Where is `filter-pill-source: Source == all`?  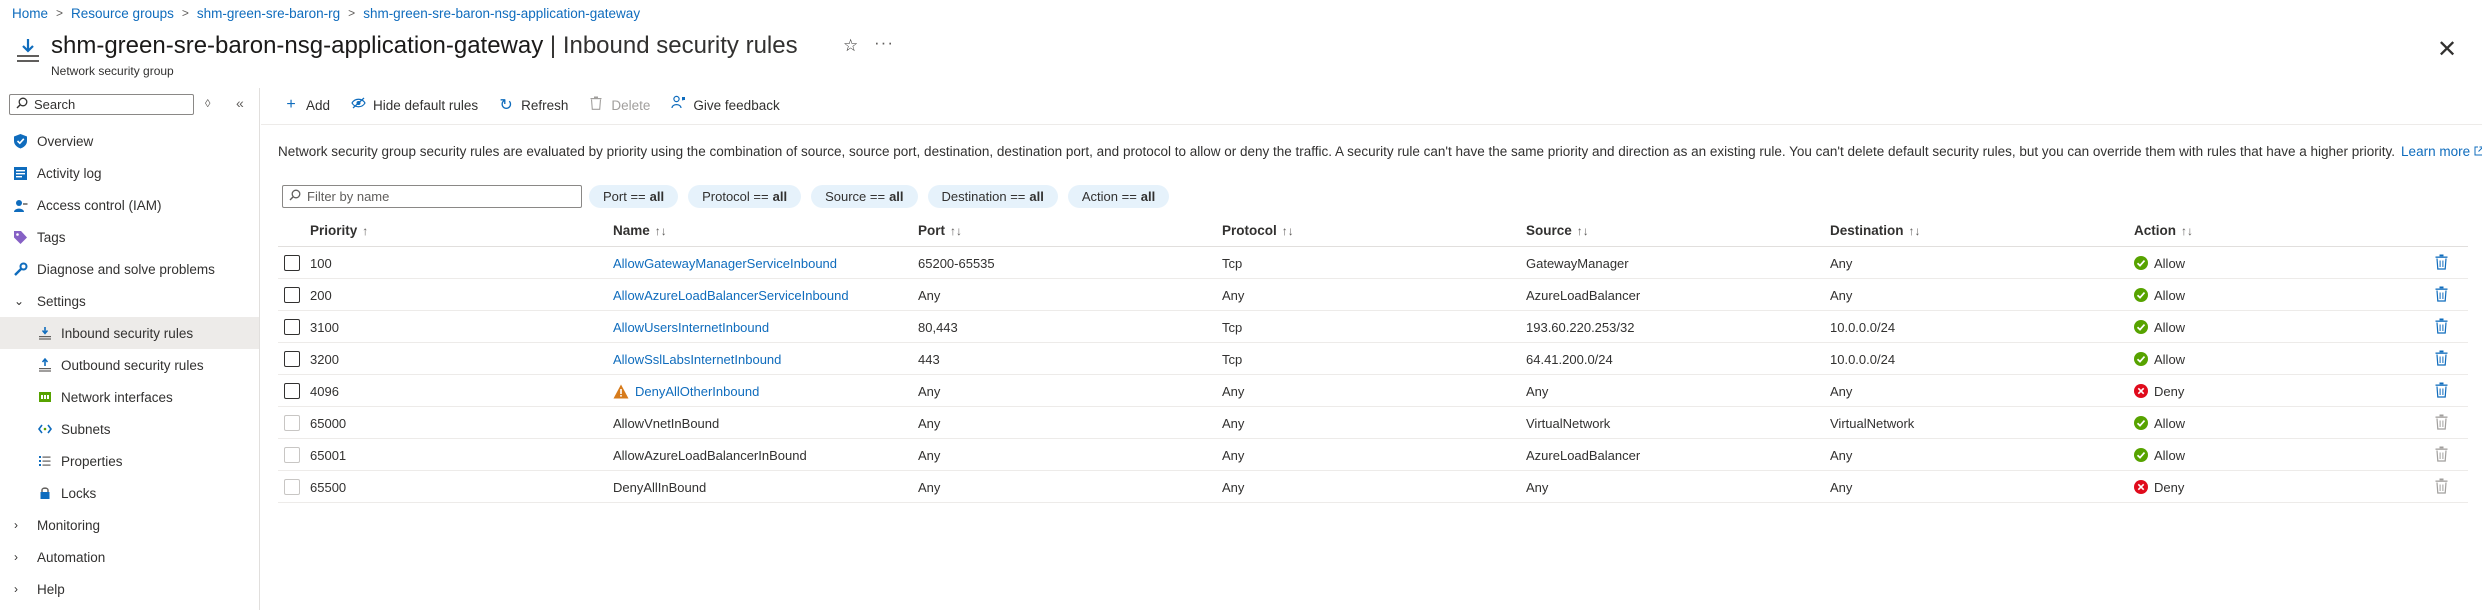 filter-pill-source: Source == all is located at coordinates (864, 196).